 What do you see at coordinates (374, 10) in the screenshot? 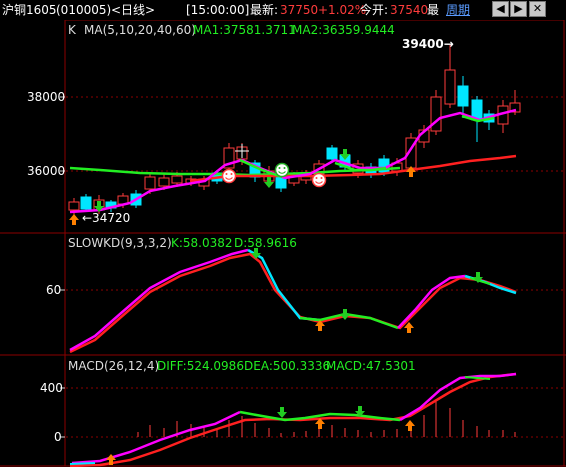
I see `open-label: 今开:` at bounding box center [374, 10].